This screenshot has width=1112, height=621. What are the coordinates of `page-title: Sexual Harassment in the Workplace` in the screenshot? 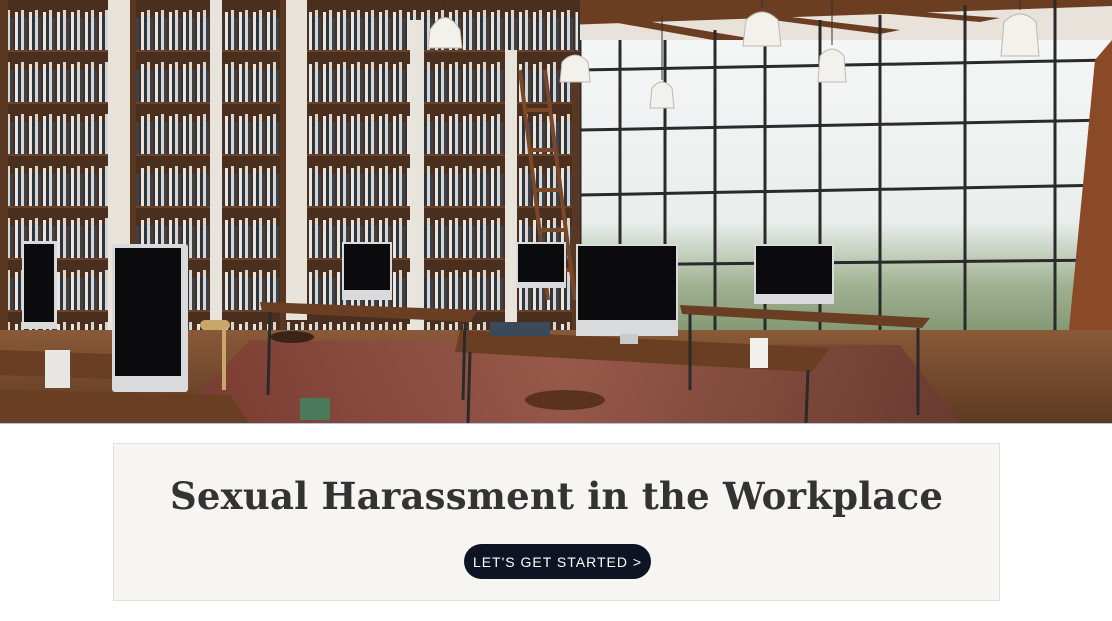 It's located at (556, 496).